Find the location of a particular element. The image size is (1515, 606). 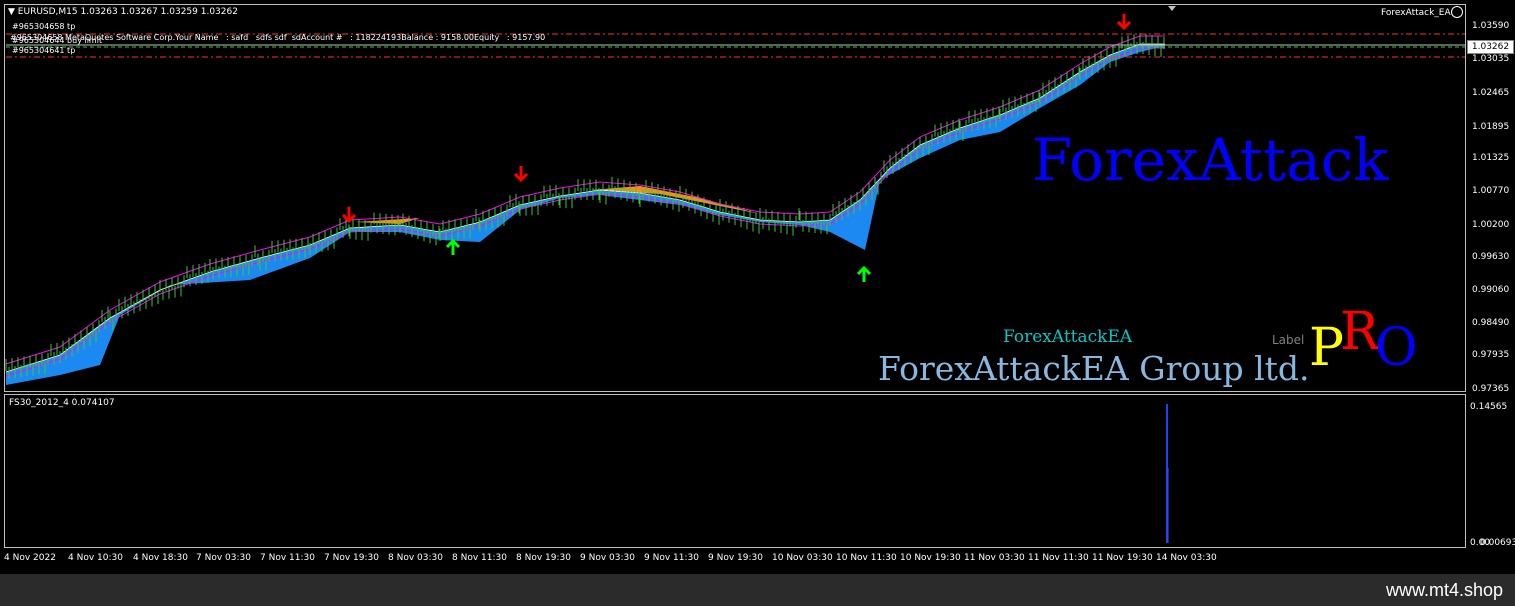

order-label: #965304658 tp is located at coordinates (44, 26).